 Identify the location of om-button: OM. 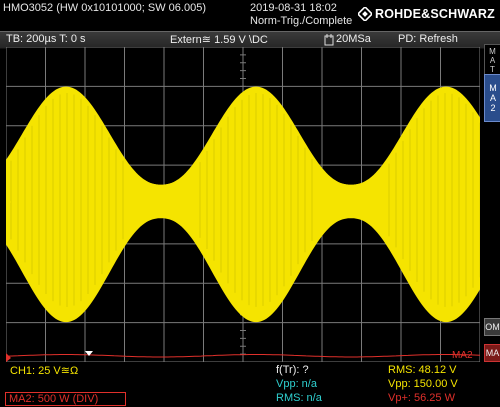
(492, 327).